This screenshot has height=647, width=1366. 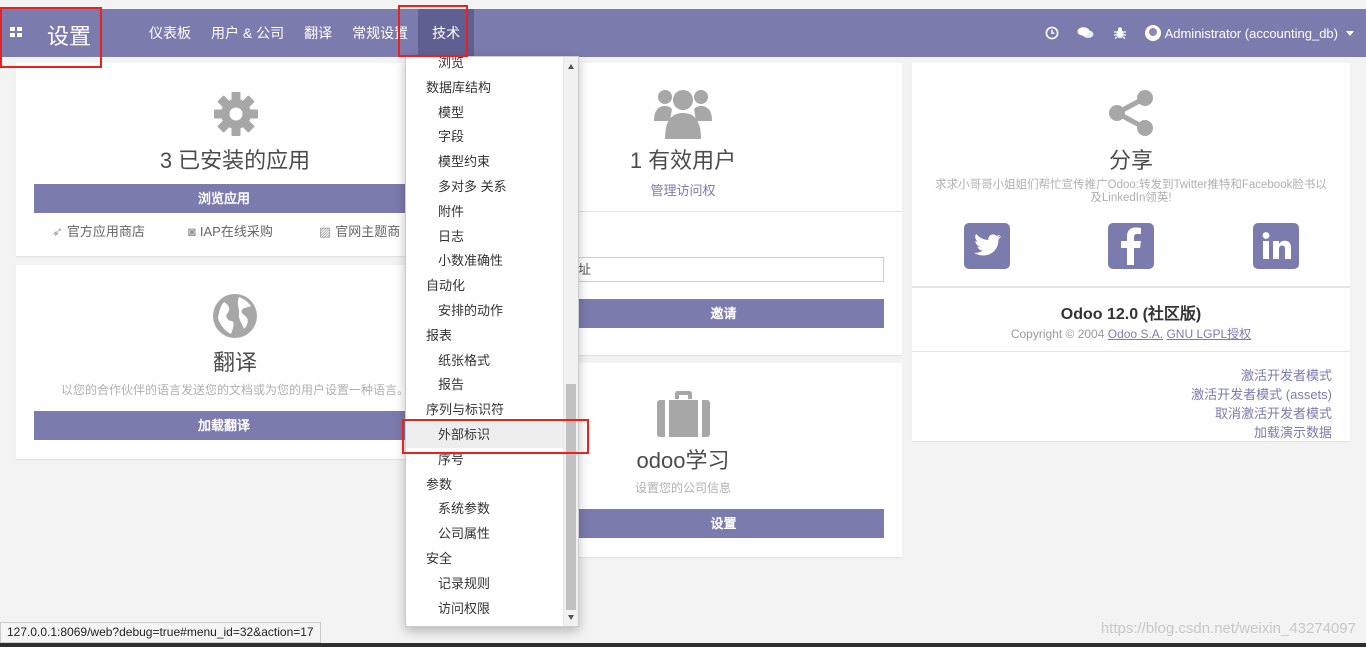 I want to click on dropdown-header-reporting: 报表, so click(x=439, y=335).